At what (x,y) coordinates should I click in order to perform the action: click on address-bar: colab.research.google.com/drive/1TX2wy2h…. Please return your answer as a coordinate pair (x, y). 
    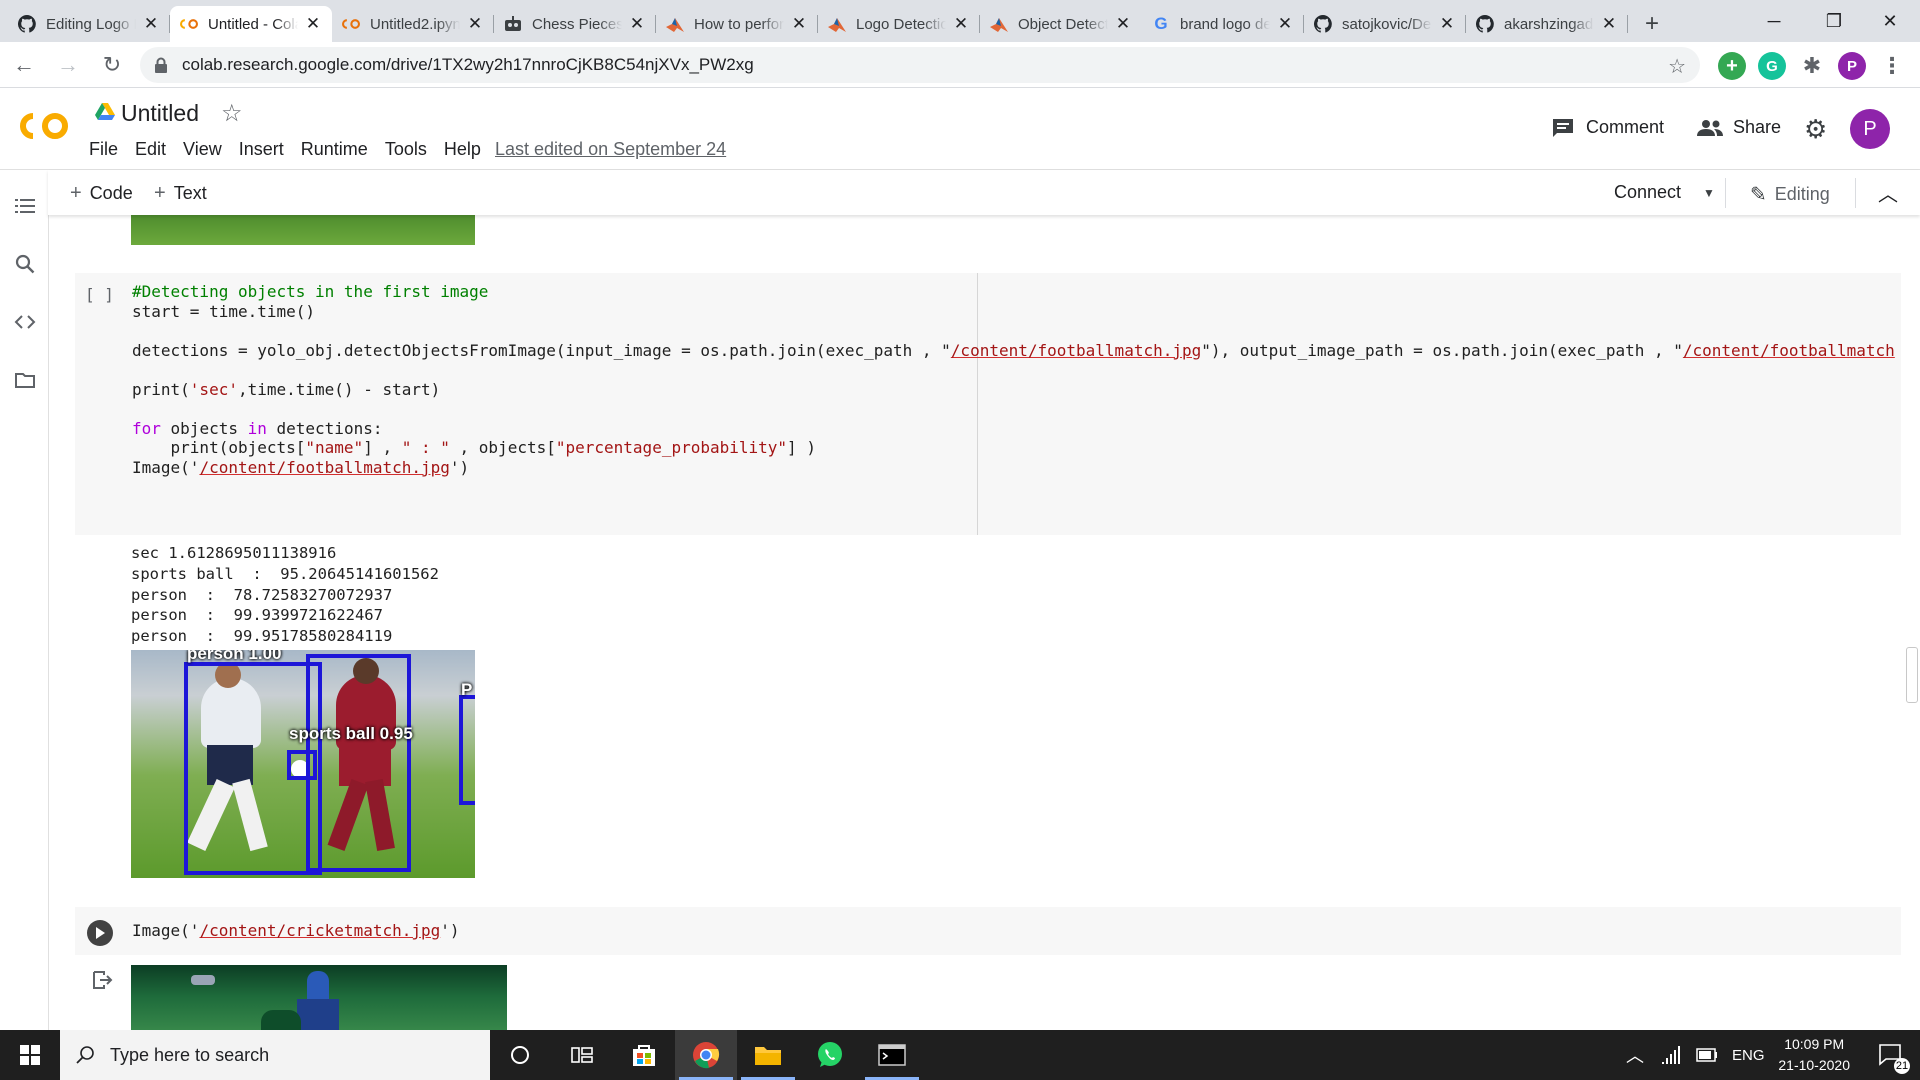
    Looking at the image, I should click on (920, 65).